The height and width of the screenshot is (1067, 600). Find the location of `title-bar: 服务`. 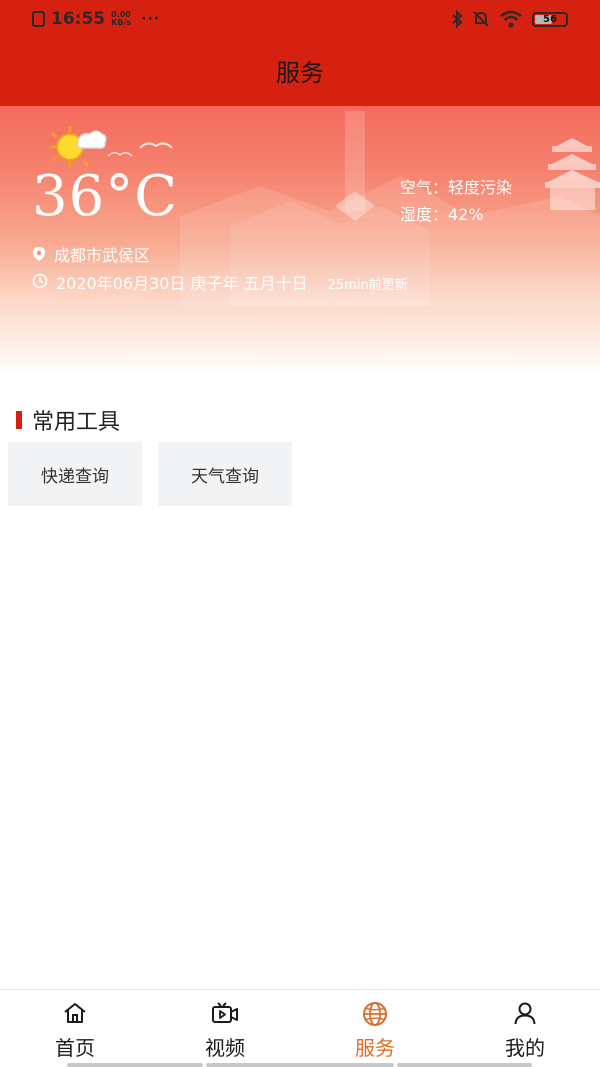

title-bar: 服务 is located at coordinates (300, 73).